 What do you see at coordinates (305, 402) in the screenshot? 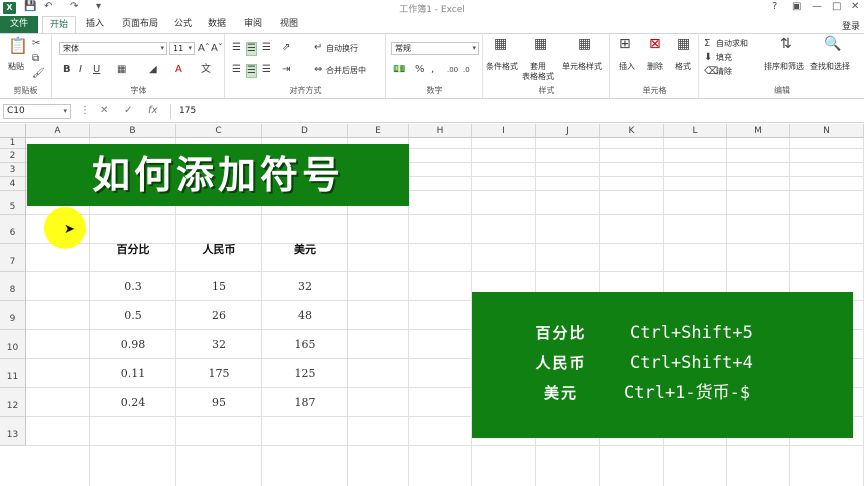
I see `table-cell: 187` at bounding box center [305, 402].